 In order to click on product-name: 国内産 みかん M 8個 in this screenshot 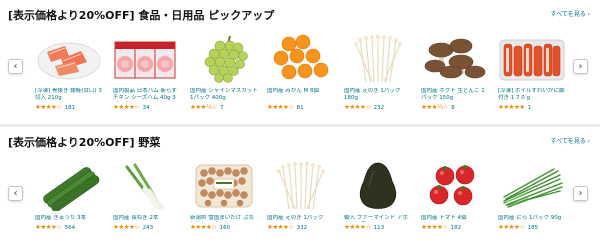, I will do `click(301, 95)`.